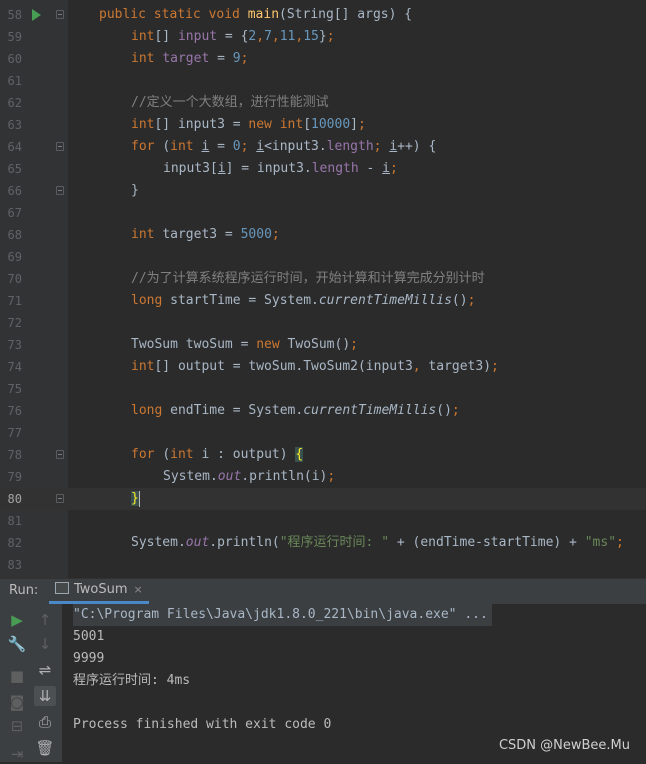  I want to click on code-line: 63 int[] input3 = new int[10000];, so click(323, 125).